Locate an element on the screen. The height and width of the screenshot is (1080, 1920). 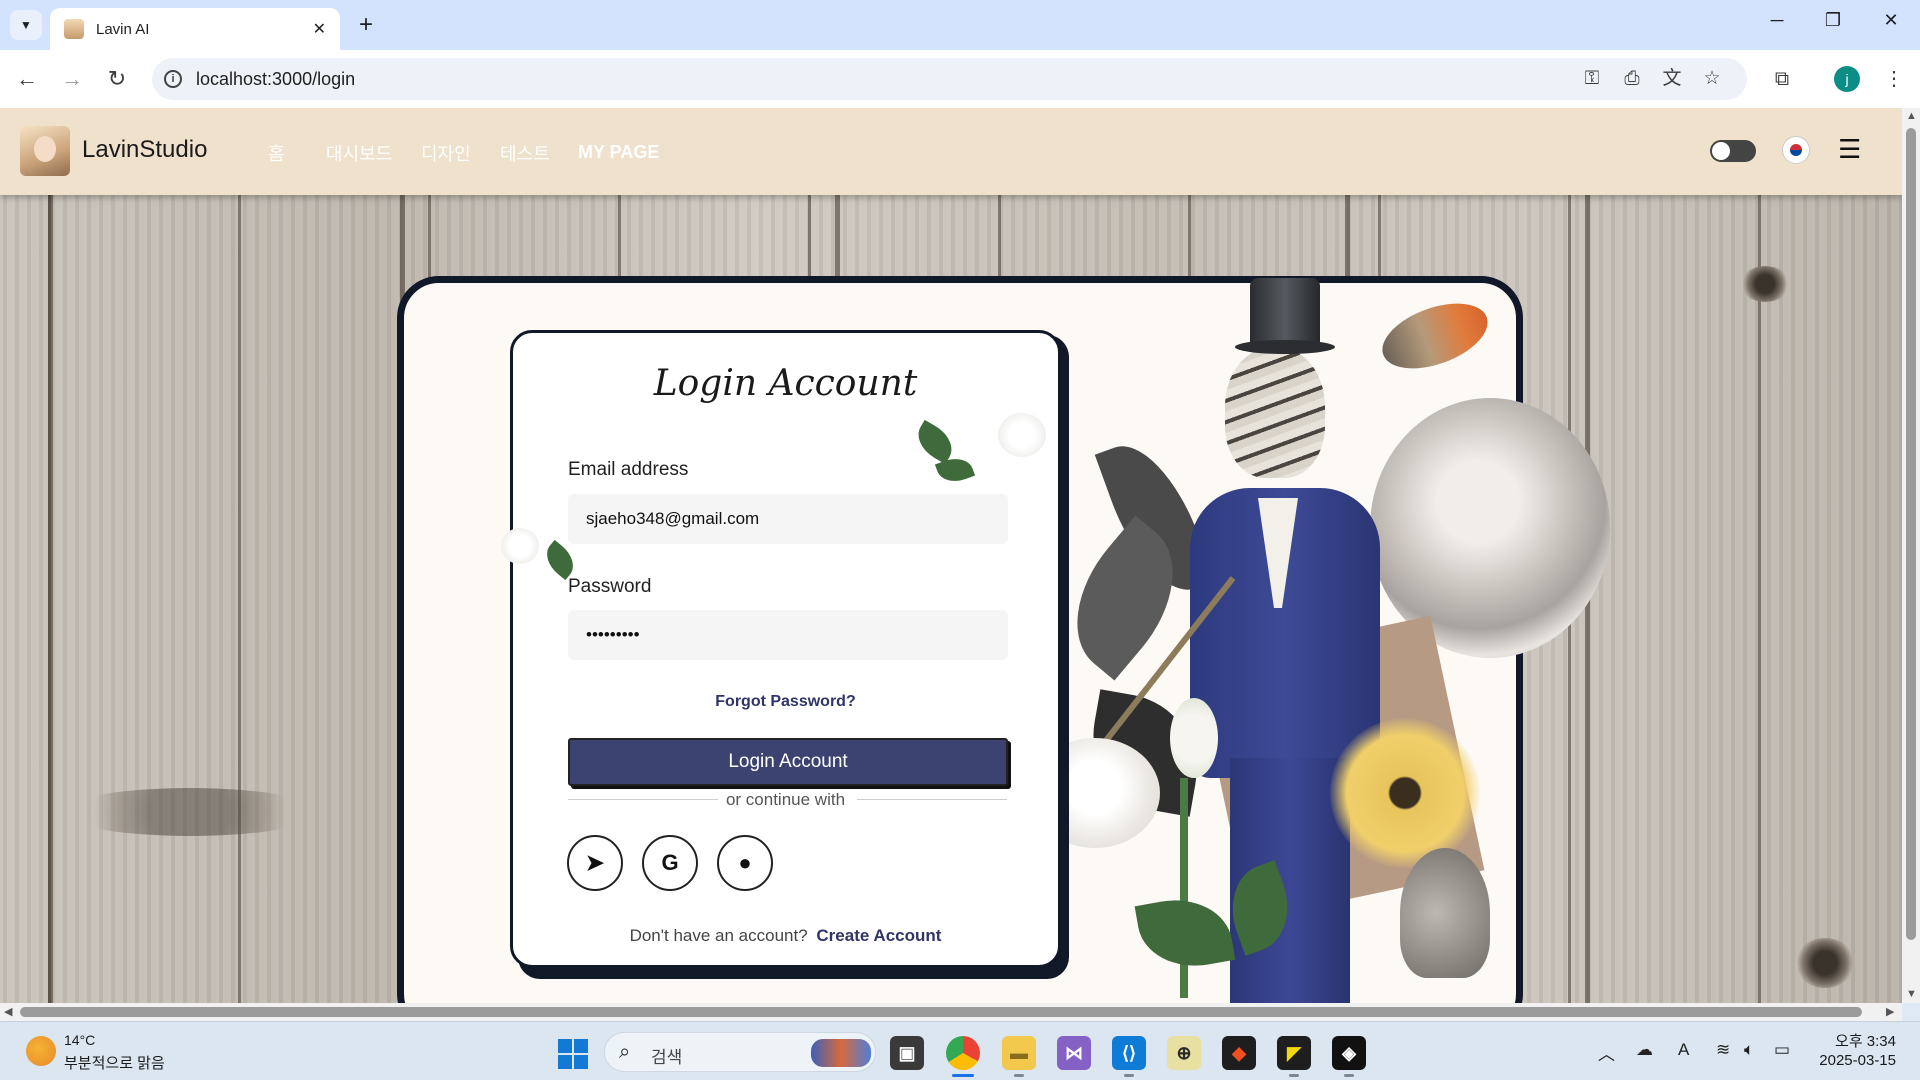
back-icon: ← is located at coordinates (27, 79).